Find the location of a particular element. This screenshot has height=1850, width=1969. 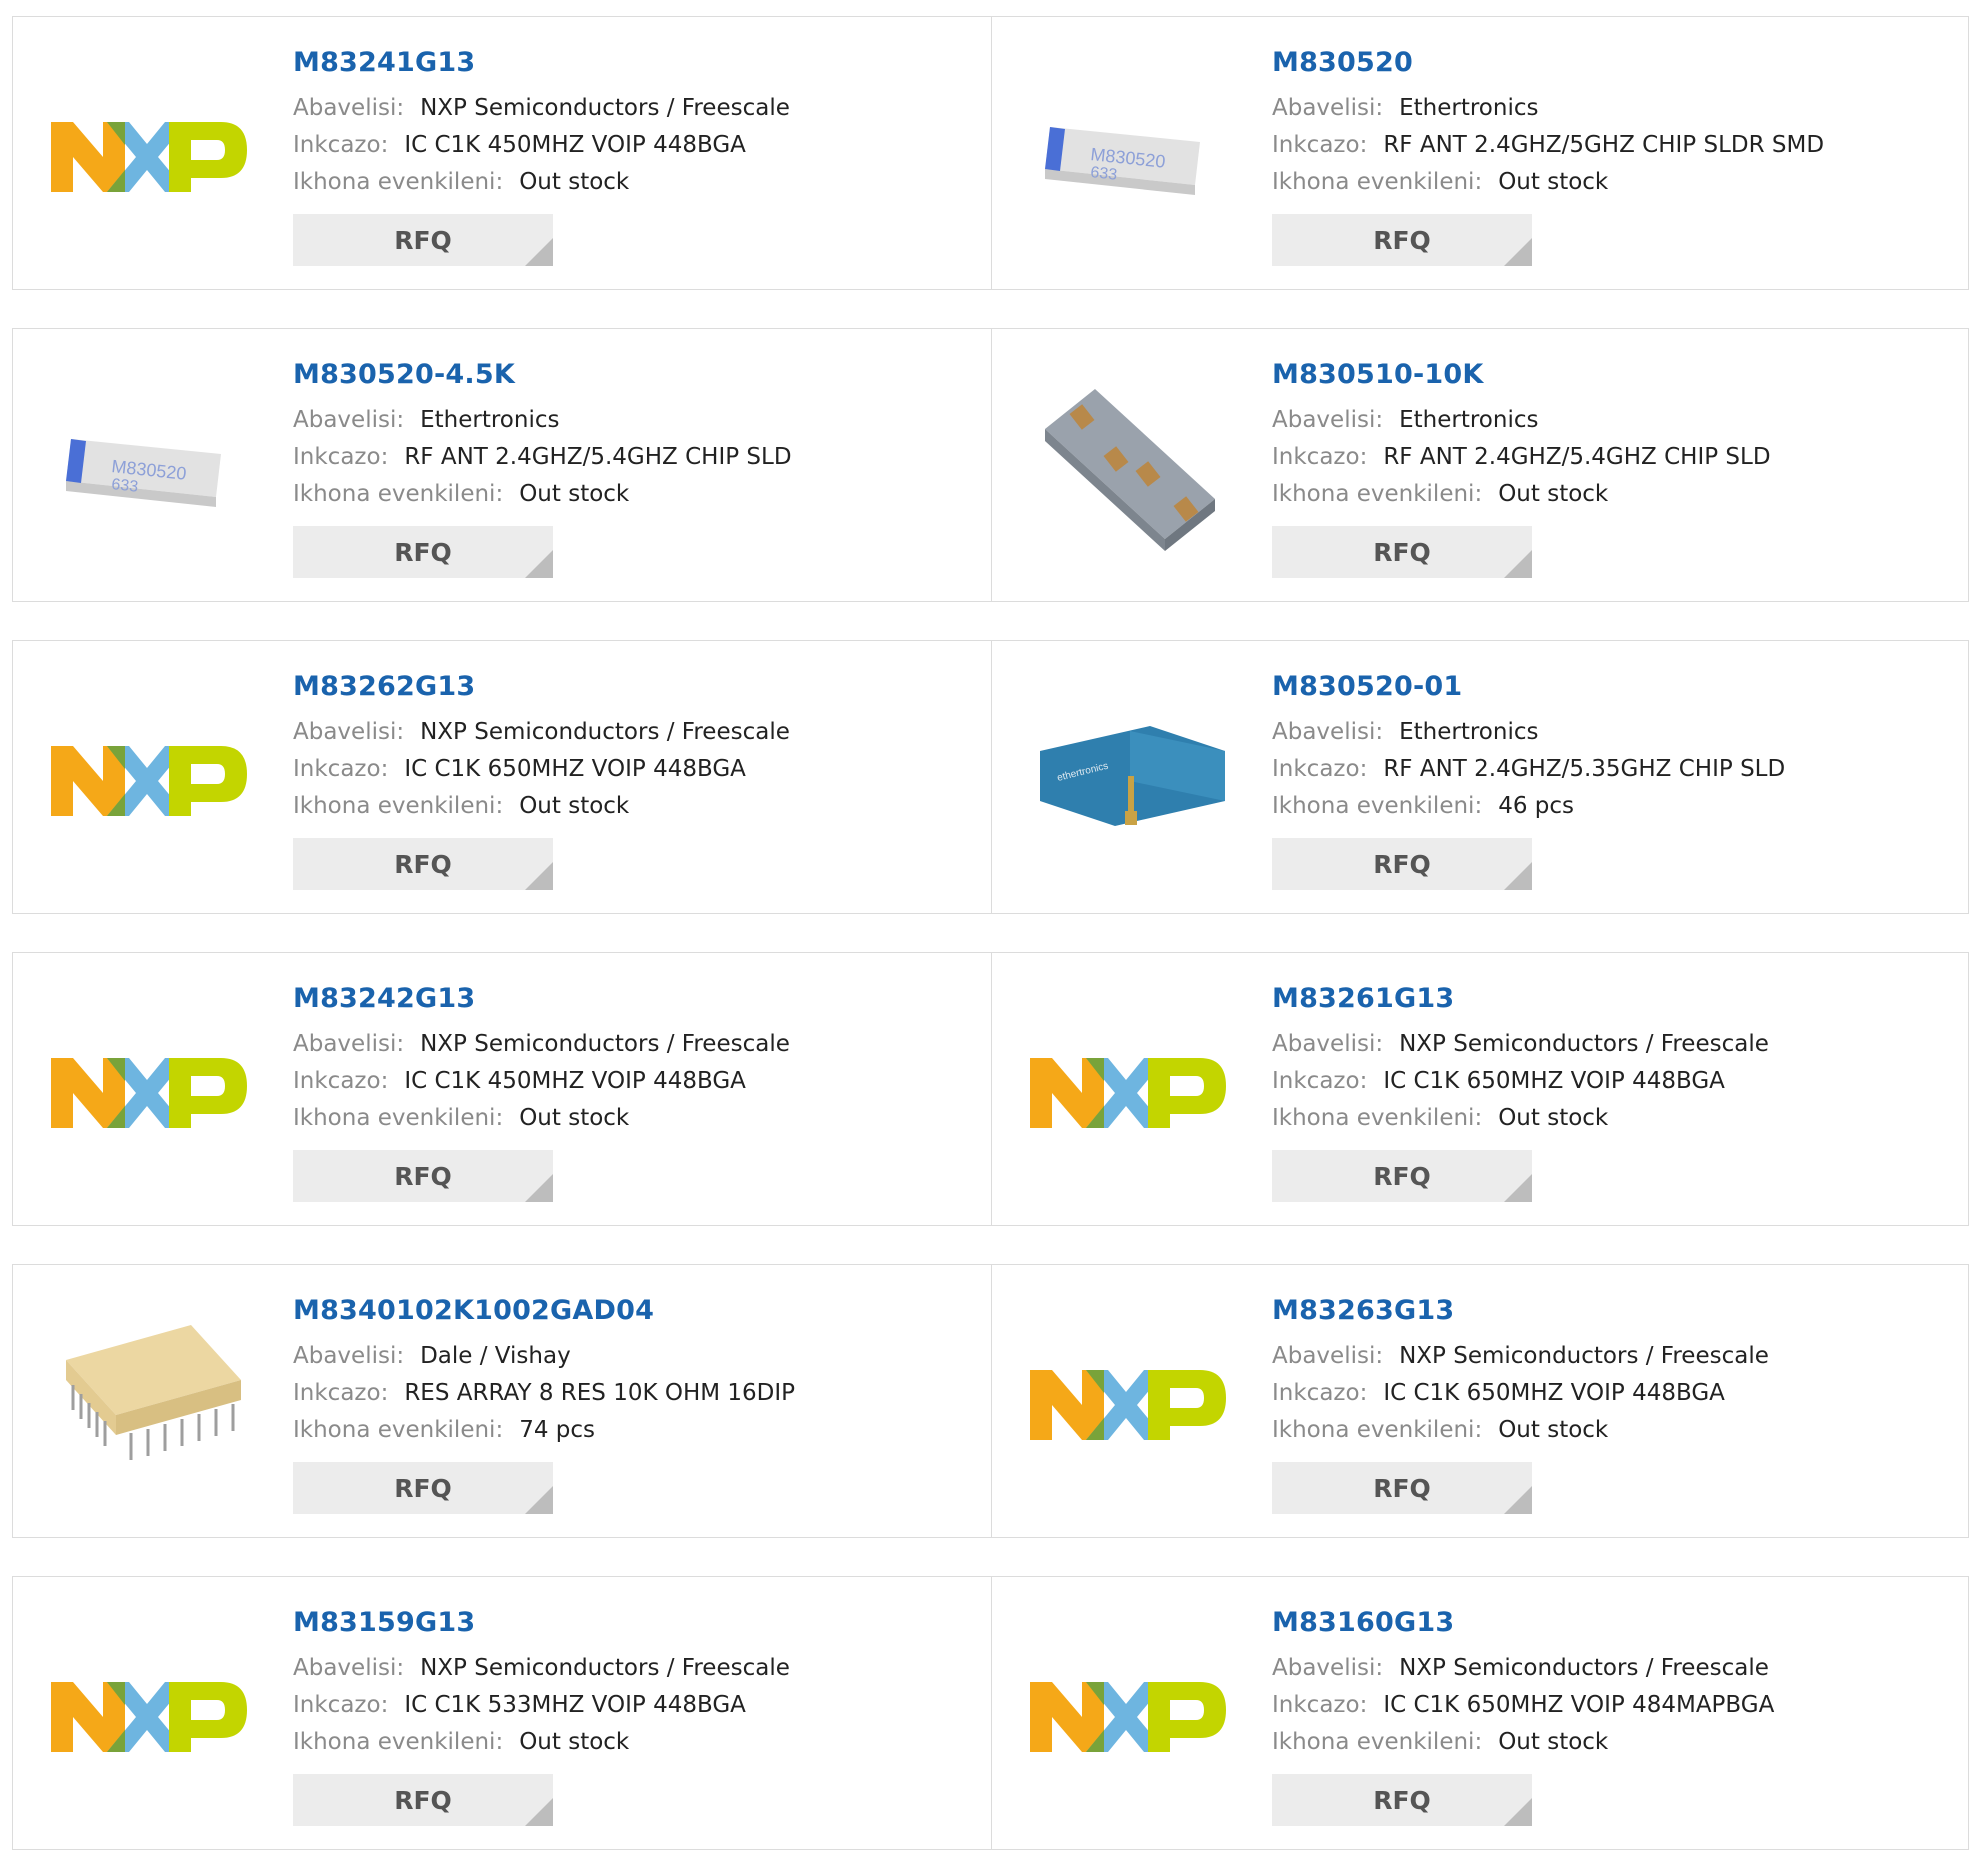

description-value: RF ANT 2.4GHZ/5GHZ CHIP SLDR SMD is located at coordinates (1604, 145).